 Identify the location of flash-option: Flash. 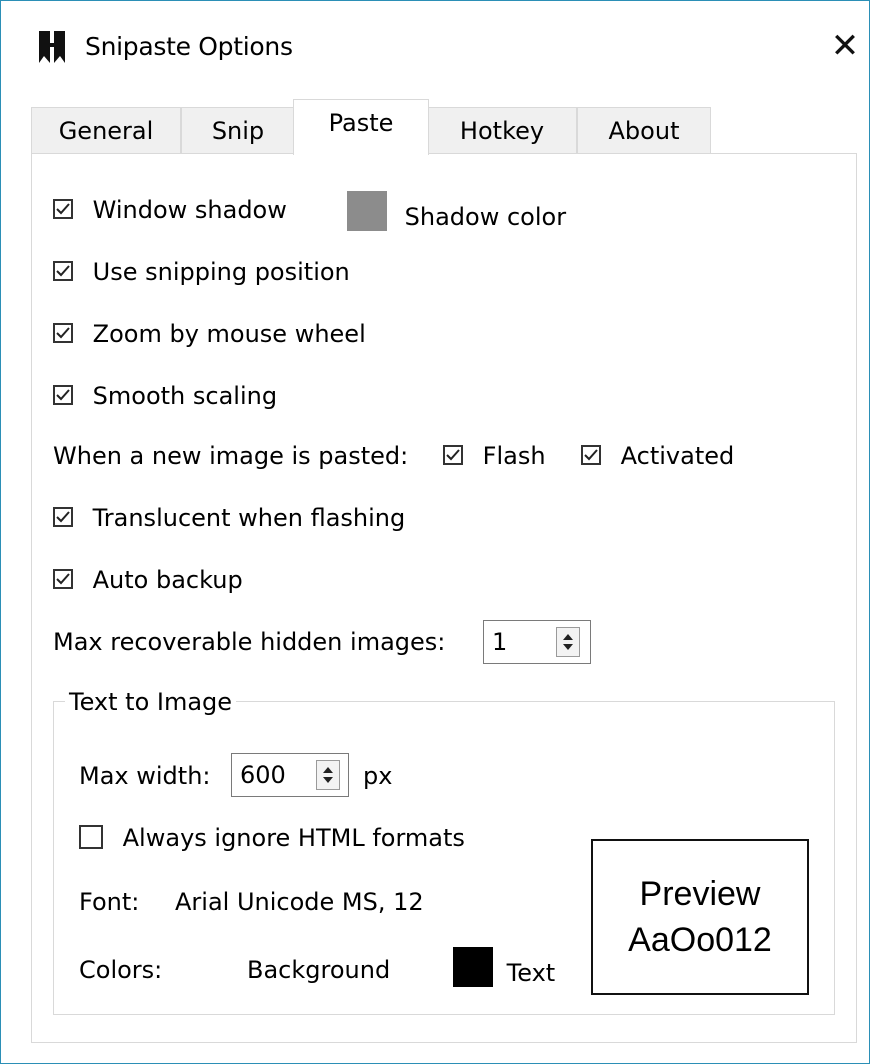
(494, 456).